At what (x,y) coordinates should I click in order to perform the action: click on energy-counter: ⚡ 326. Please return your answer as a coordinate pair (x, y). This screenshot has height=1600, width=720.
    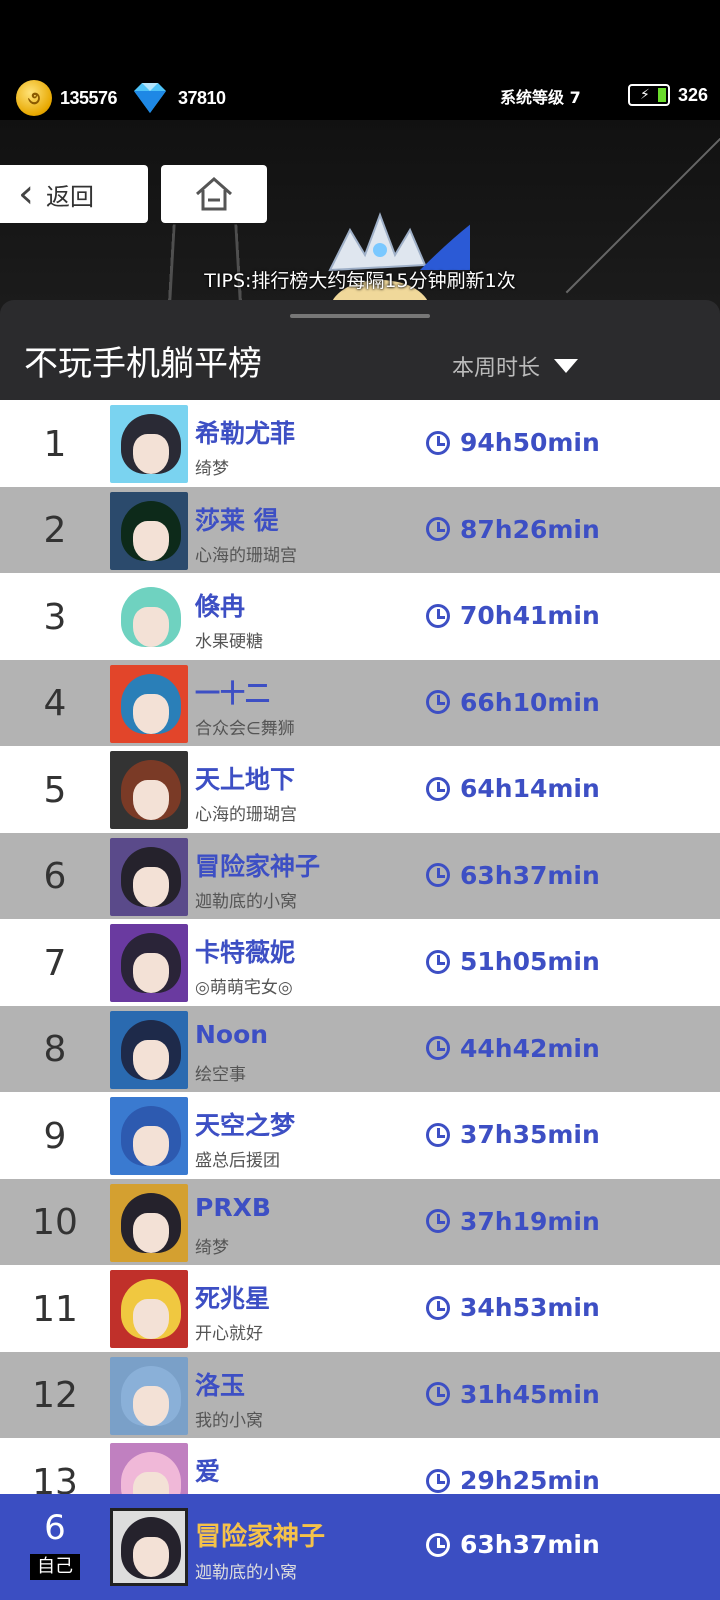
    Looking at the image, I should click on (668, 95).